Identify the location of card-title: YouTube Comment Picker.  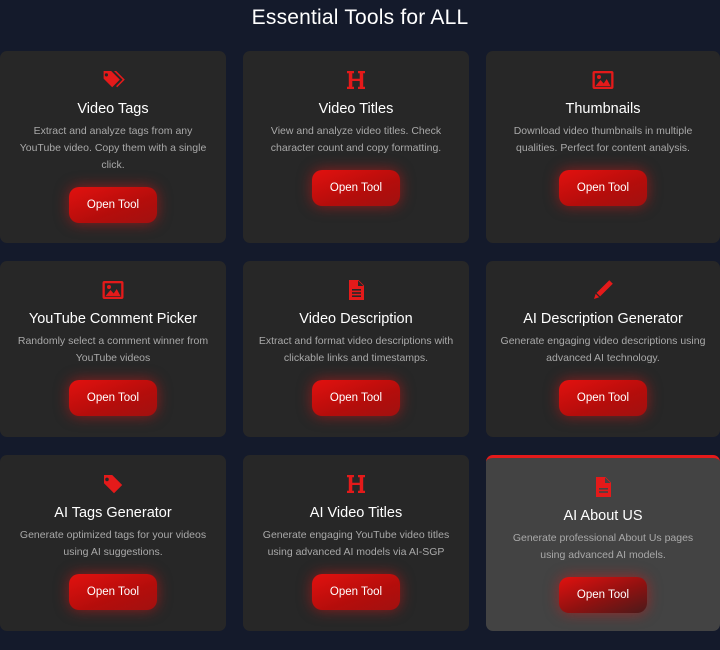
(113, 319).